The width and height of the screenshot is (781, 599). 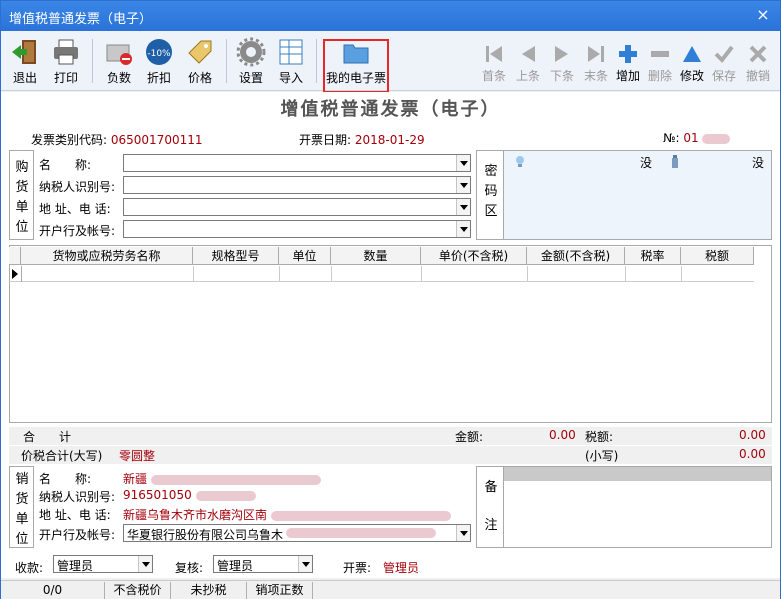 I want to click on next-record-button: 下条, so click(x=562, y=62).